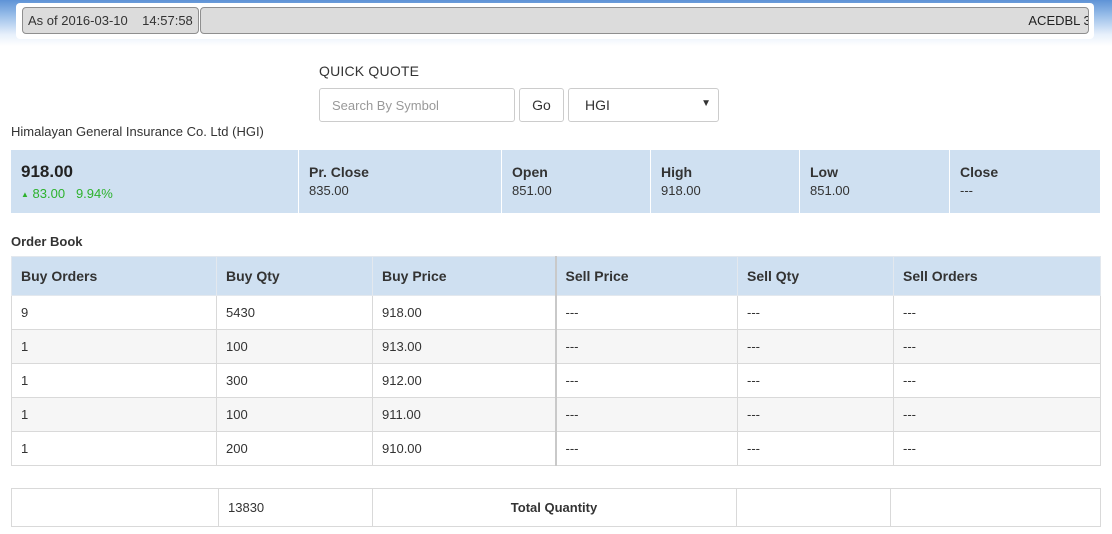 Image resolution: width=1112 pixels, height=534 pixels. What do you see at coordinates (339, 172) in the screenshot?
I see `prev-close-label: Pr. Close` at bounding box center [339, 172].